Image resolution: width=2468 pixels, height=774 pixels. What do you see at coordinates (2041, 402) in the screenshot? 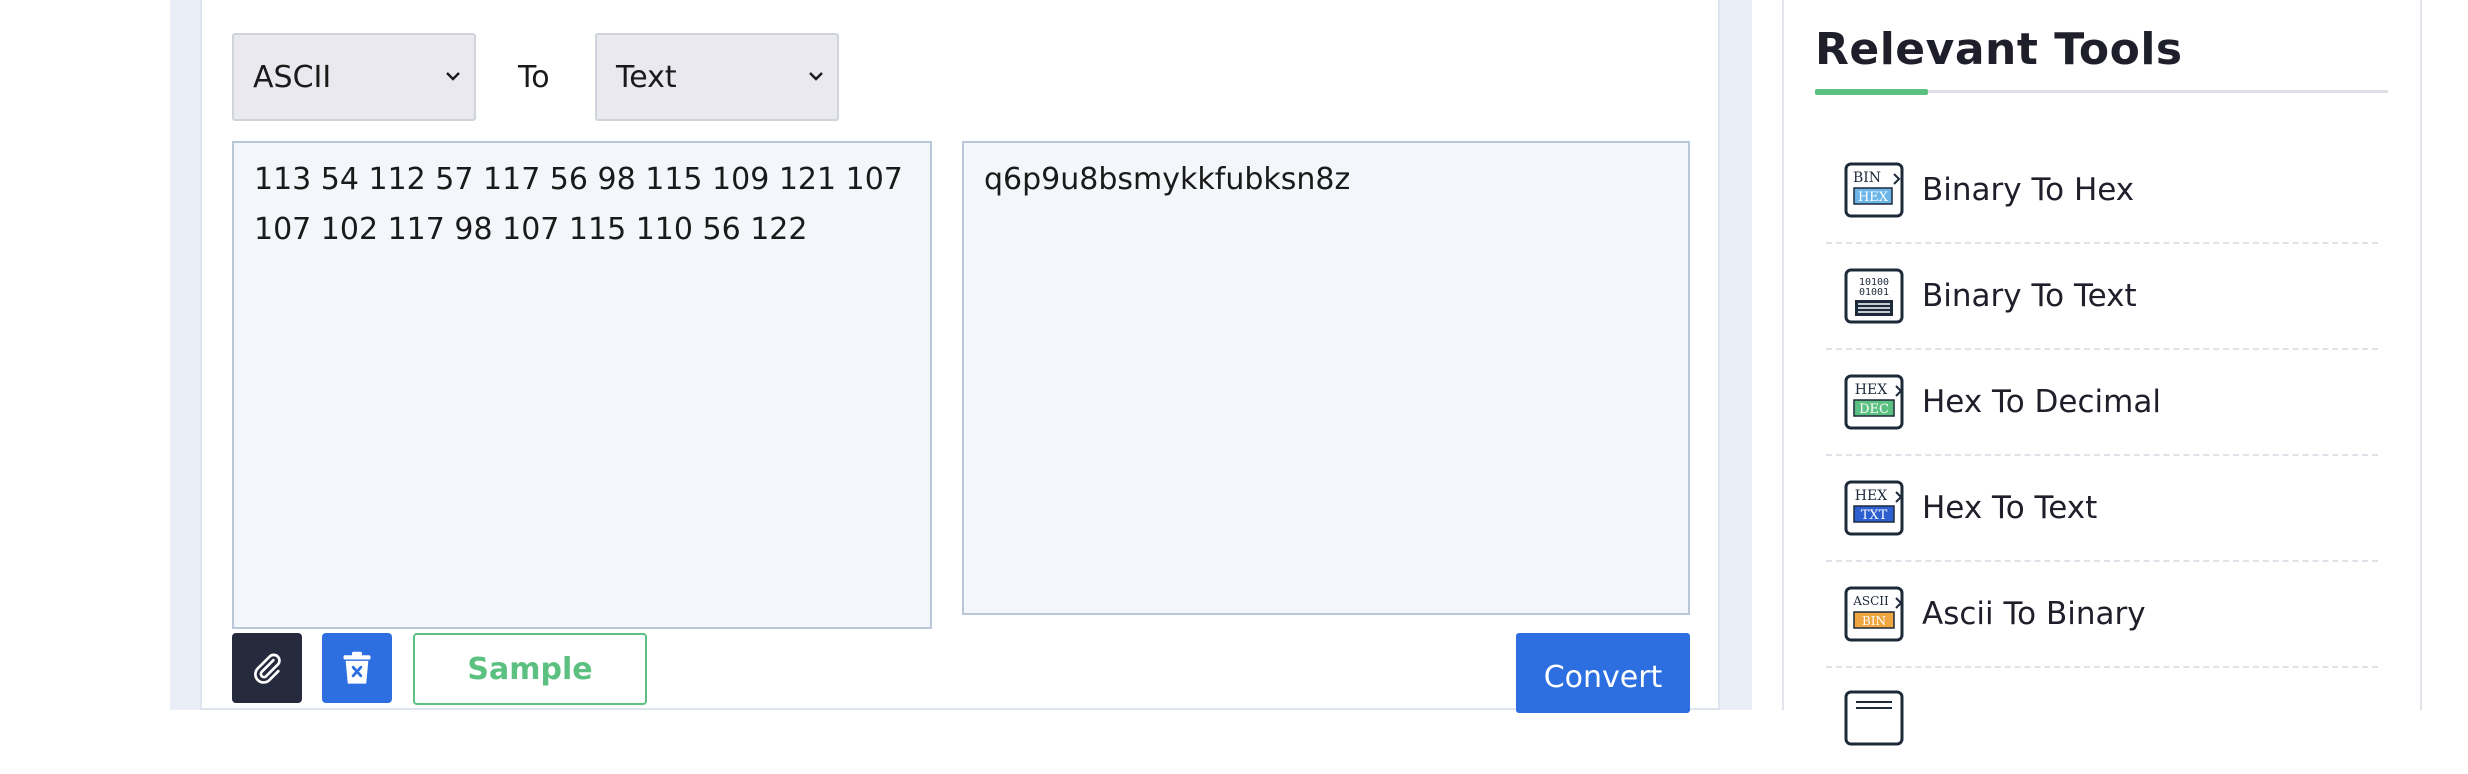
I see `tool-label: Hex To Decimal` at bounding box center [2041, 402].